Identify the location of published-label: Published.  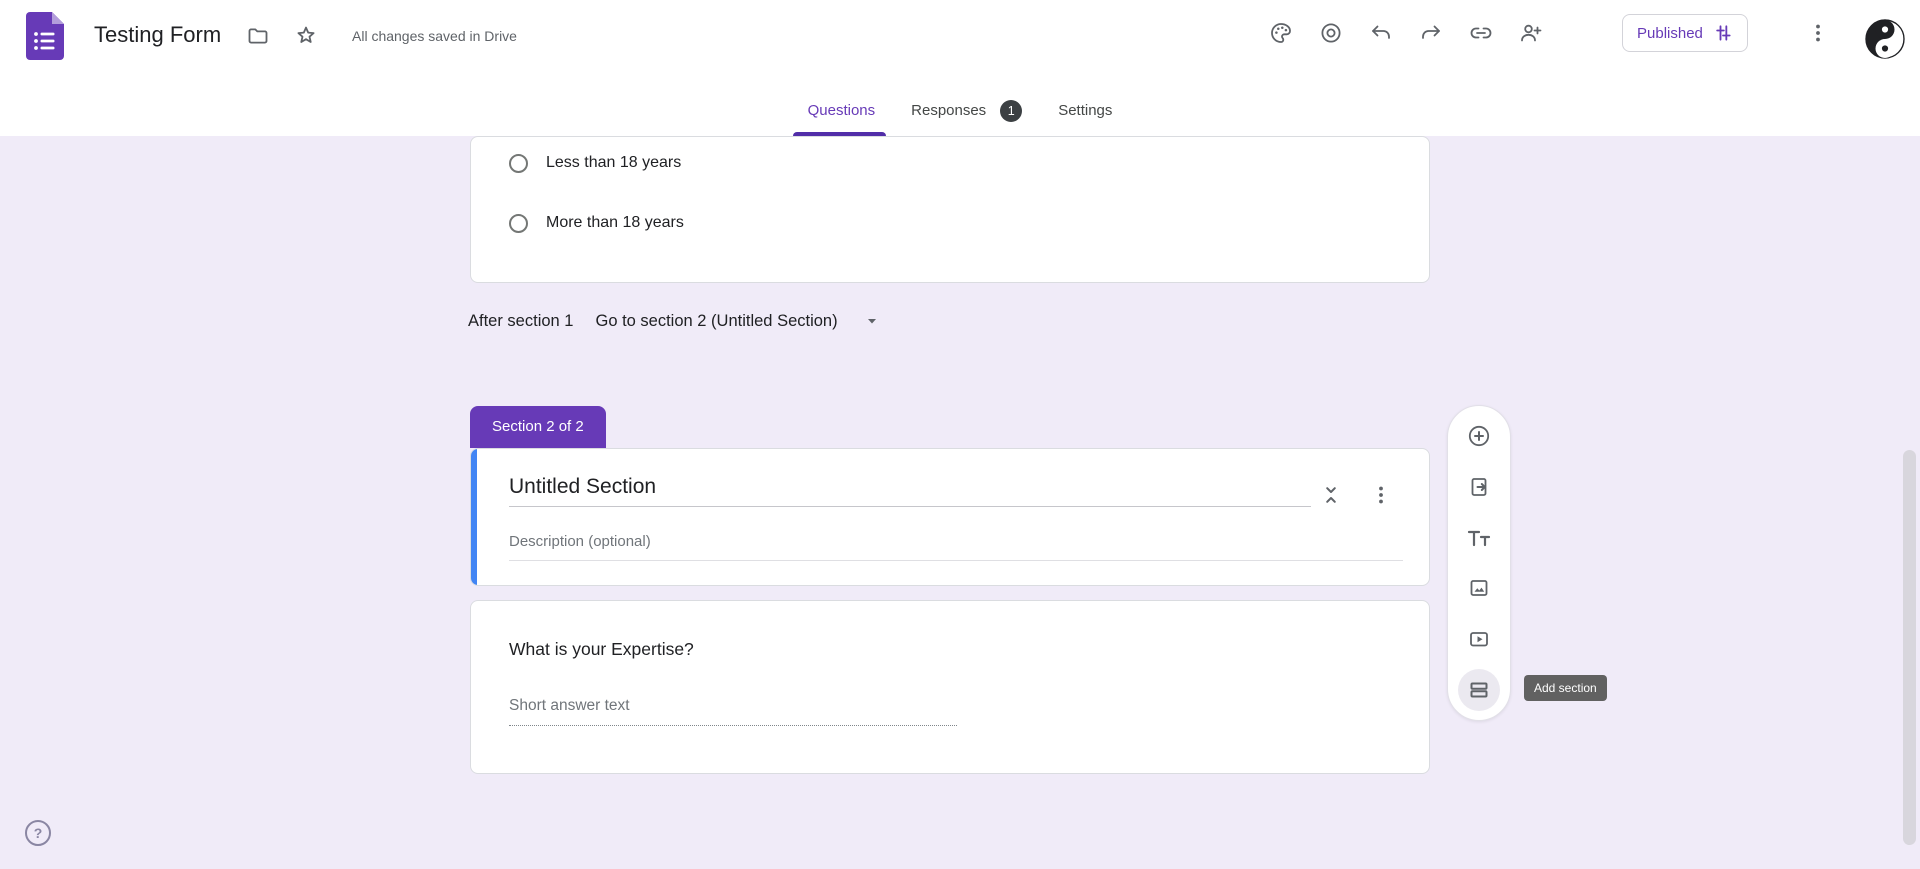
(1670, 33).